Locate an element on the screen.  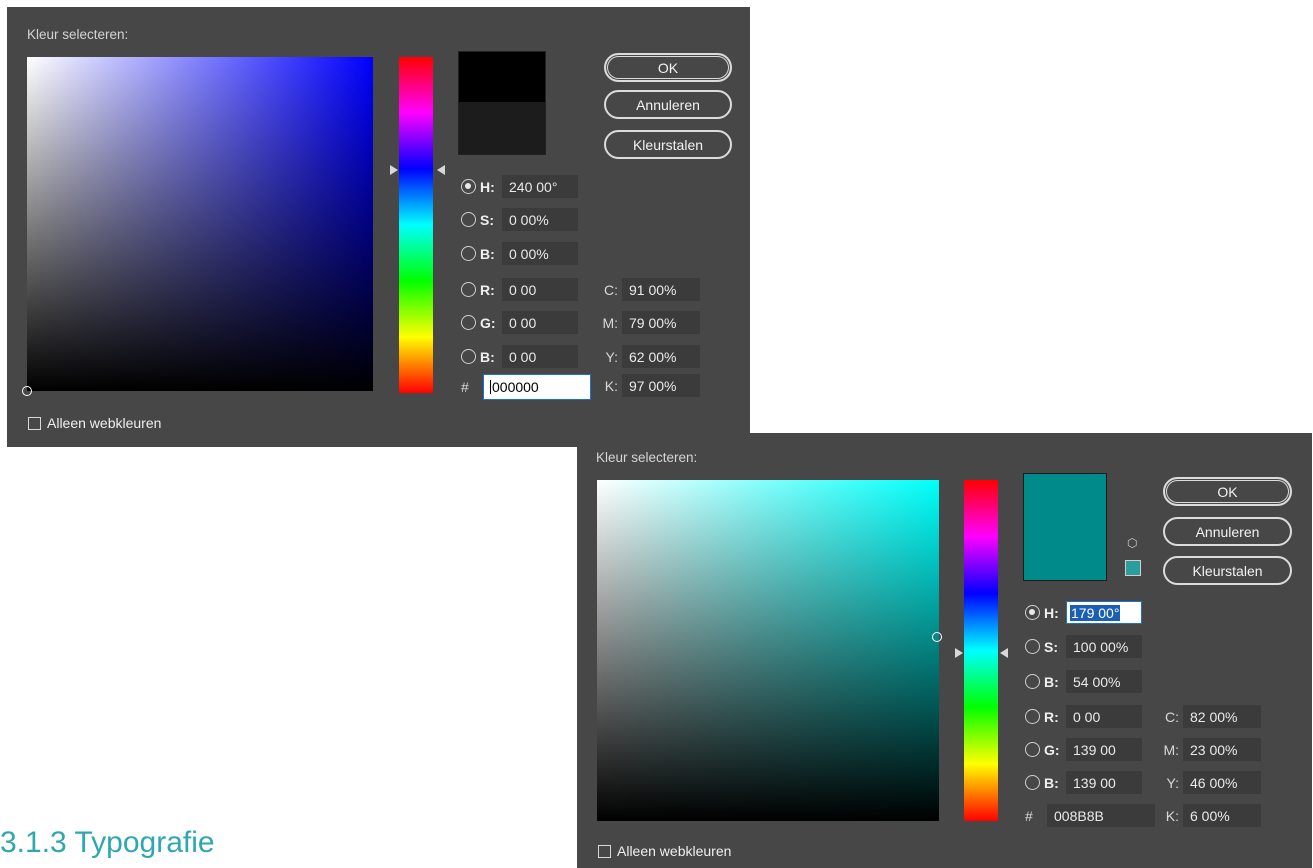
web-safe-color-swatch is located at coordinates (1133, 568).